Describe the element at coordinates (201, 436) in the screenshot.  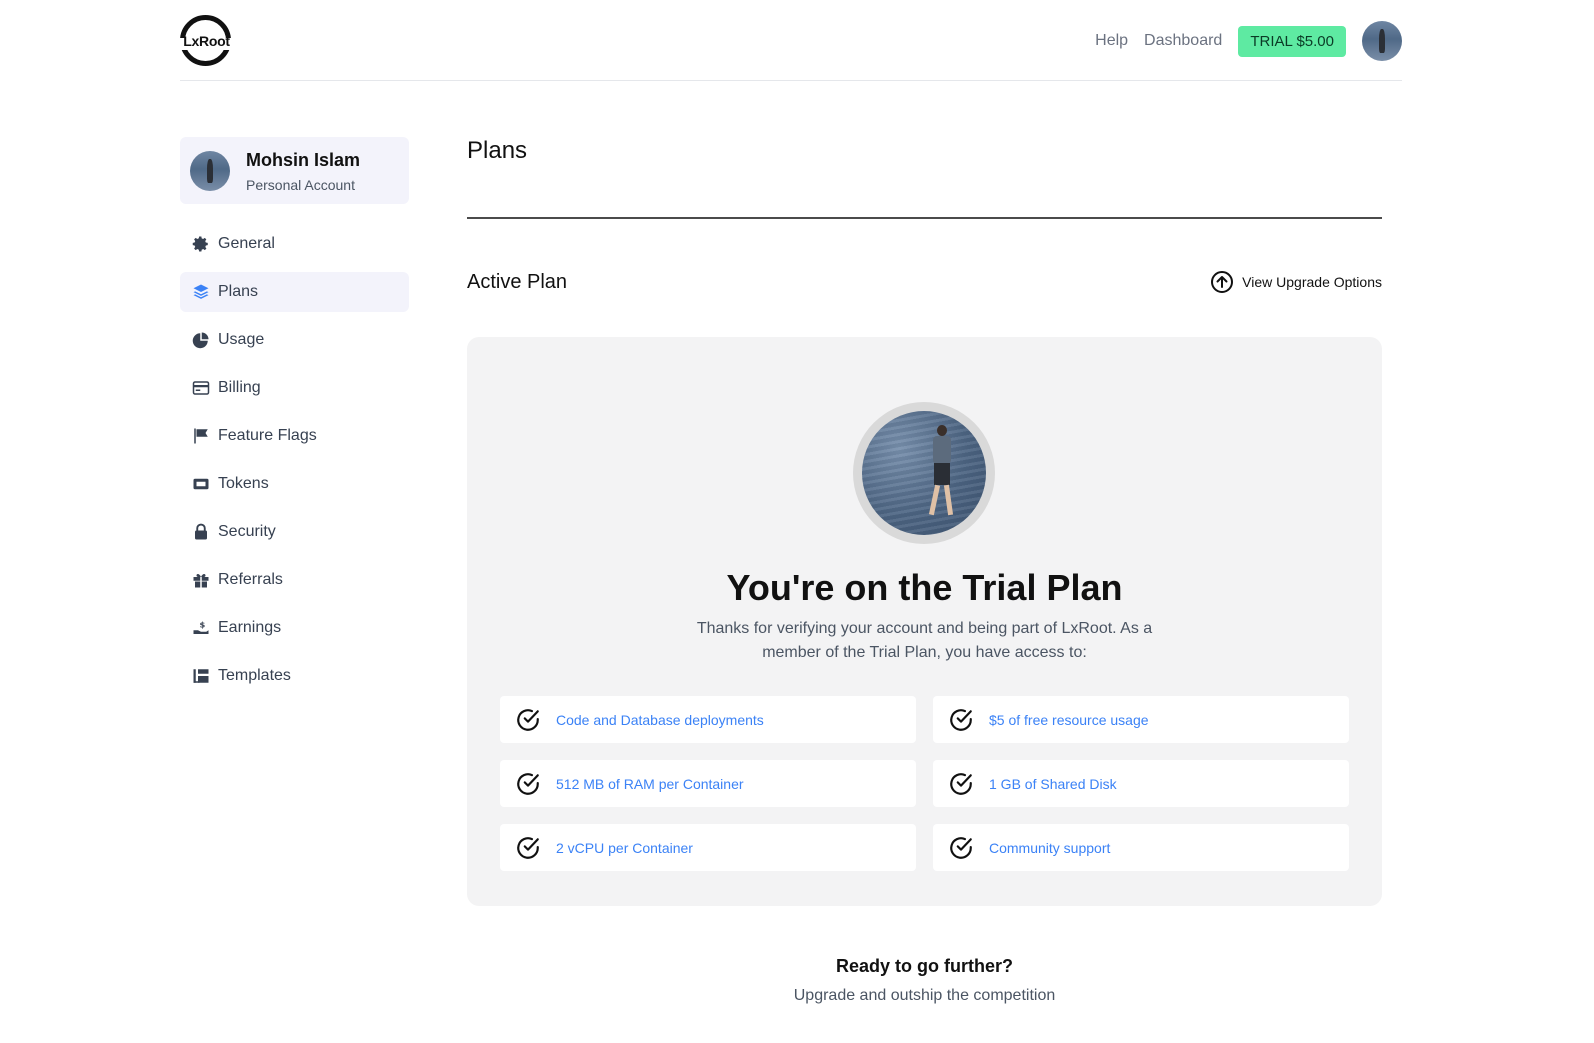
I see `flag-icon` at that location.